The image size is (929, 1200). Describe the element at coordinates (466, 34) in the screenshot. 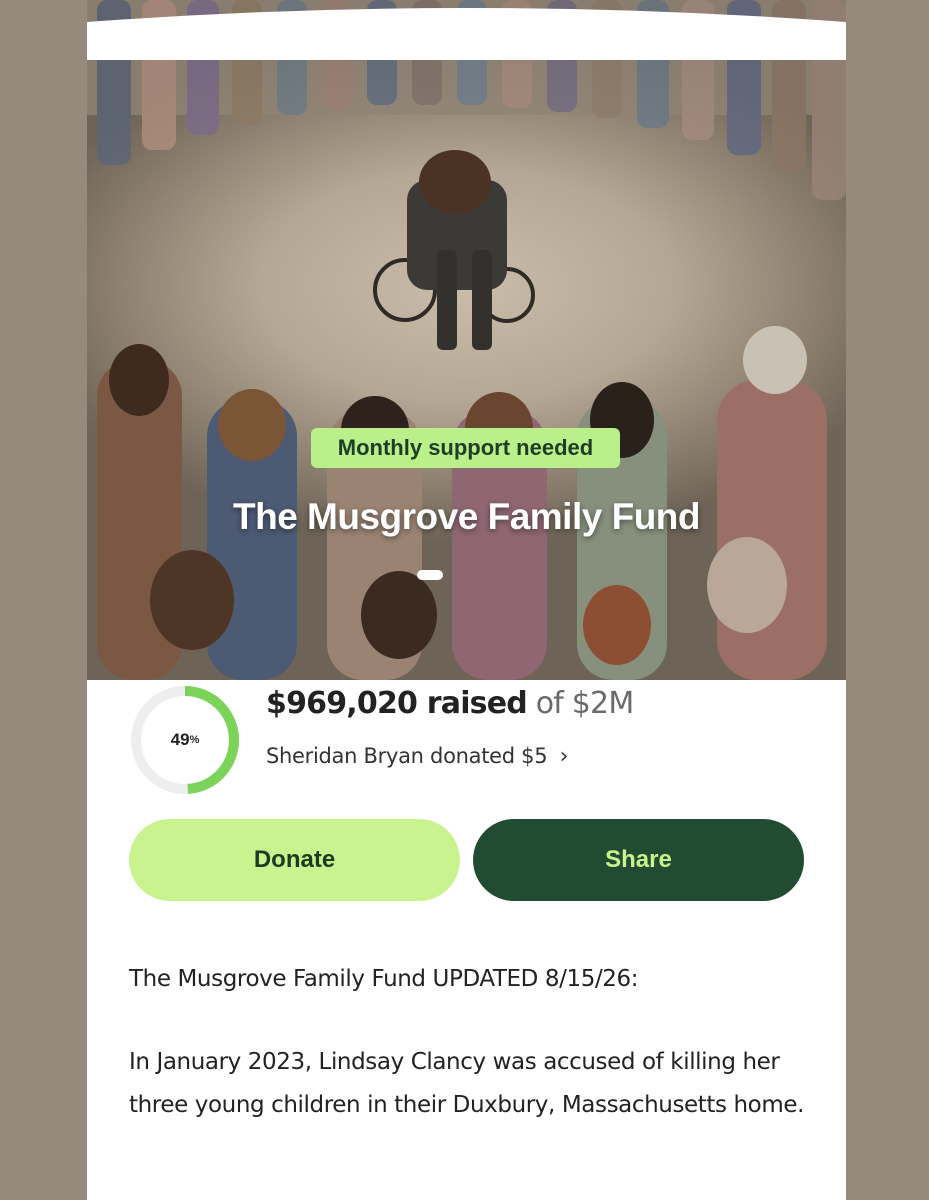

I see `card-curve` at that location.